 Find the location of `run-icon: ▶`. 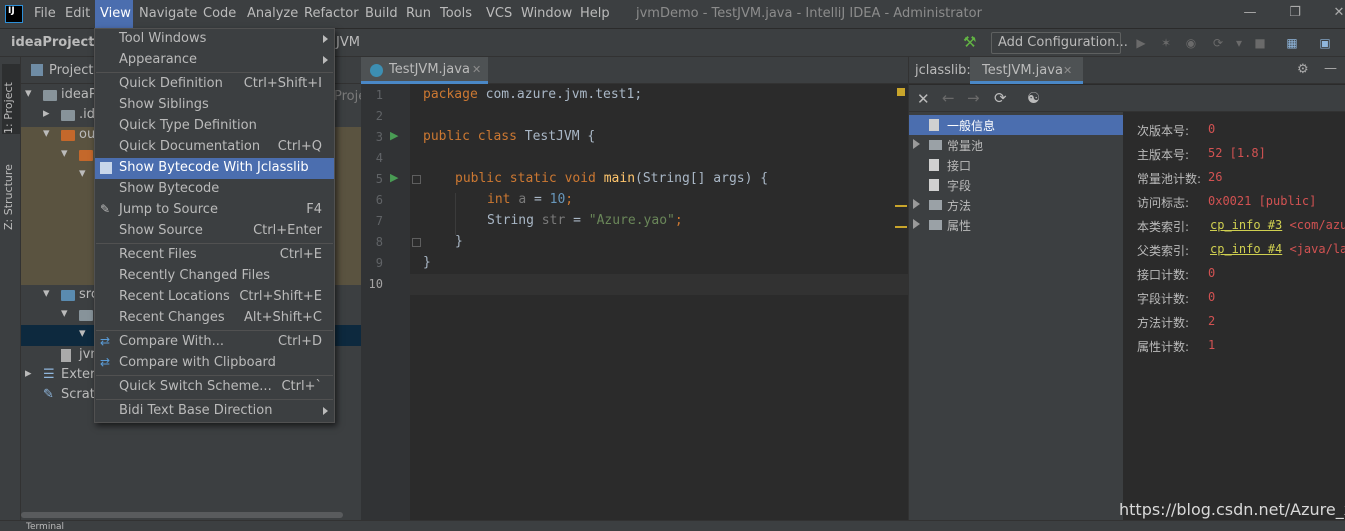

run-icon: ▶ is located at coordinates (1141, 43).